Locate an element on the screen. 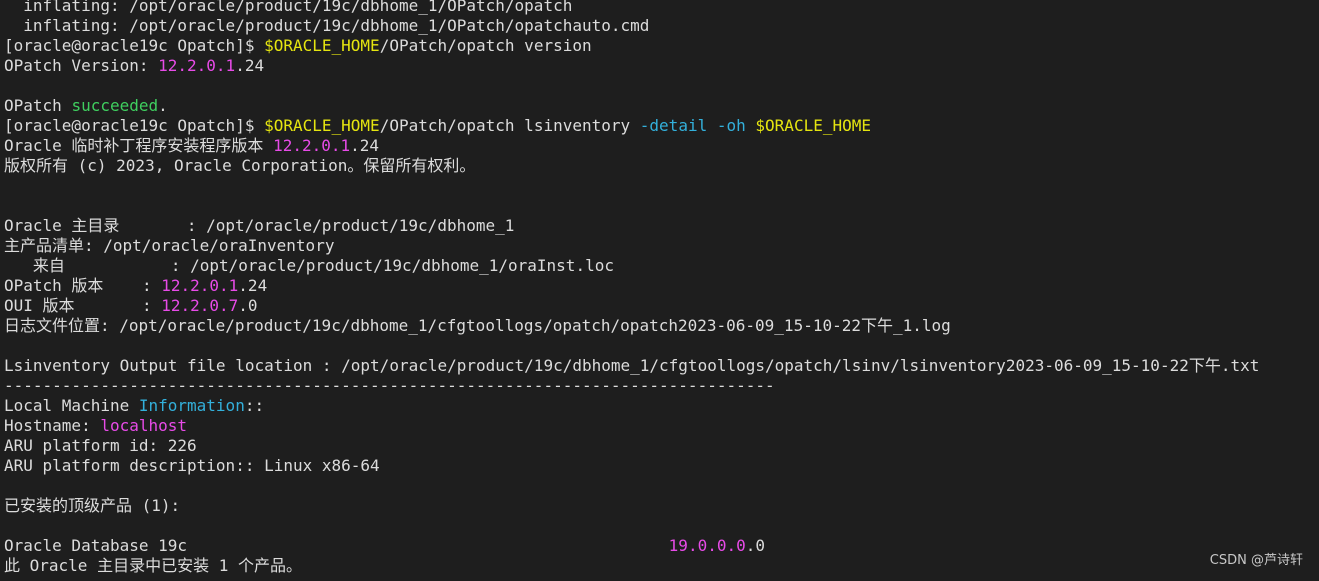 The image size is (1319, 581). terminal-text-segment: OPatch is located at coordinates (38, 105).